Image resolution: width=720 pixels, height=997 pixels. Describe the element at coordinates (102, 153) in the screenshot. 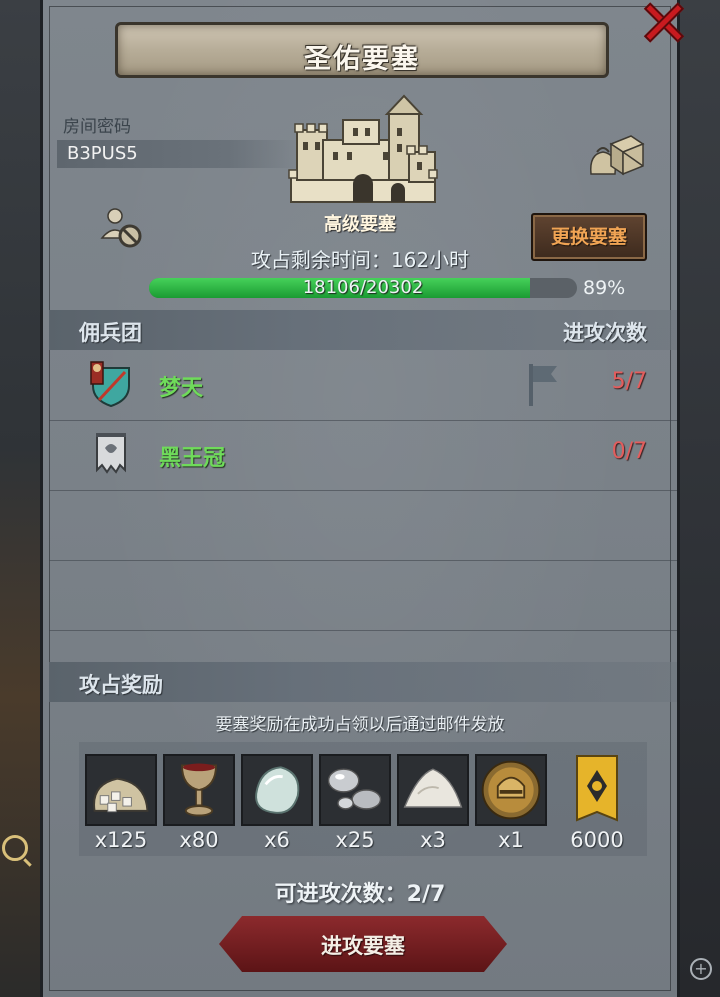

I see `room-code-value: B3PUS5` at that location.